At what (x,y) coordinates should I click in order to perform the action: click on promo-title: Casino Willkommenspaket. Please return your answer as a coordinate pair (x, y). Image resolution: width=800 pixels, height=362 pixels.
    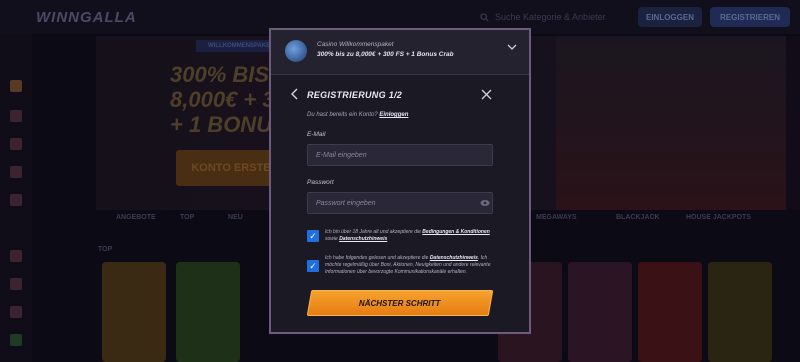
    Looking at the image, I should click on (355, 44).